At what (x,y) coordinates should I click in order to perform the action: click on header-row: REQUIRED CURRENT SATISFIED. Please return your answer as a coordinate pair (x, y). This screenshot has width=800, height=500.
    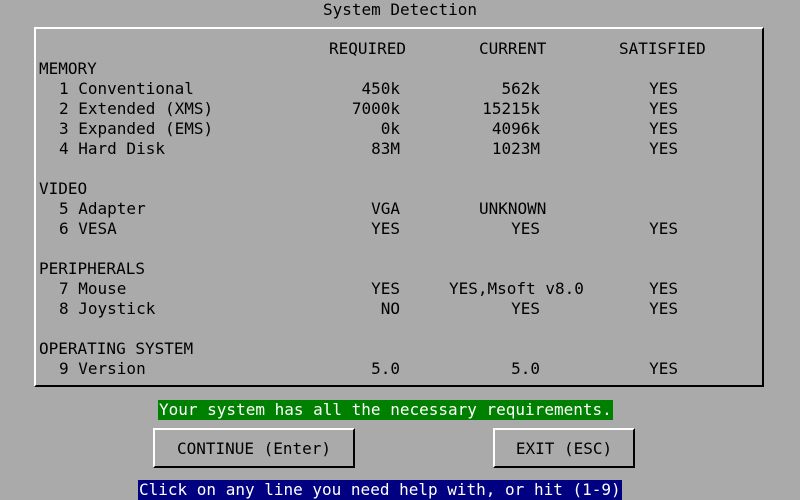
    Looking at the image, I should click on (400, 49).